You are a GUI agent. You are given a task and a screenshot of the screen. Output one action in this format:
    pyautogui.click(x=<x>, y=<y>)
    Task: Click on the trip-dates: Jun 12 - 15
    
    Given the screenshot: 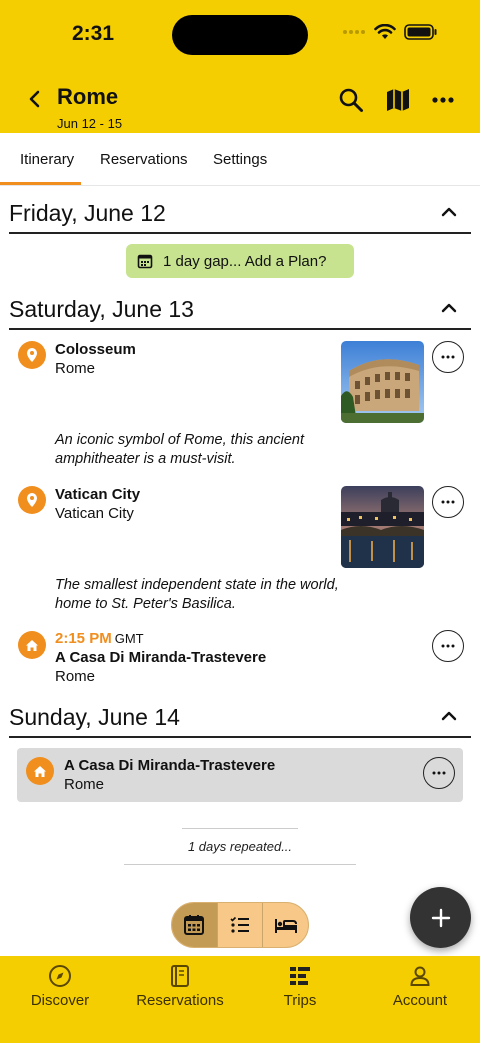 What is the action you would take?
    pyautogui.click(x=90, y=123)
    